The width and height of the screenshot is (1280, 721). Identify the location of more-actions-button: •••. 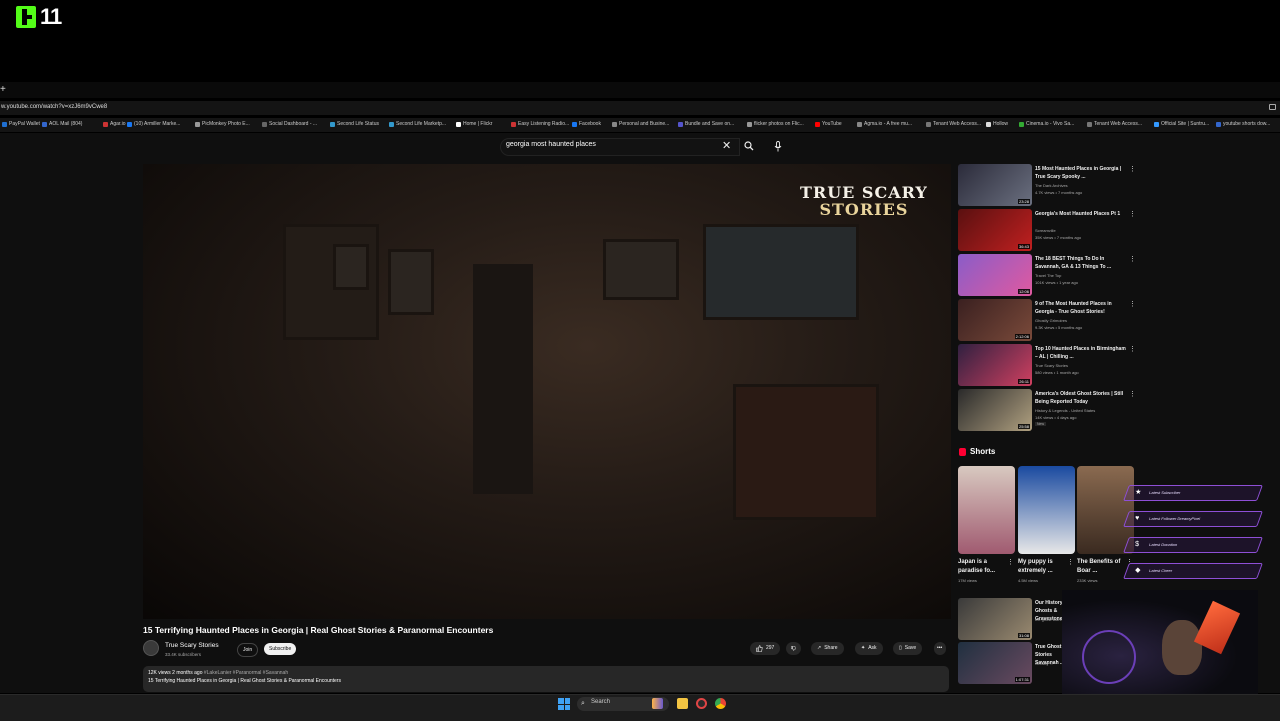
(940, 648).